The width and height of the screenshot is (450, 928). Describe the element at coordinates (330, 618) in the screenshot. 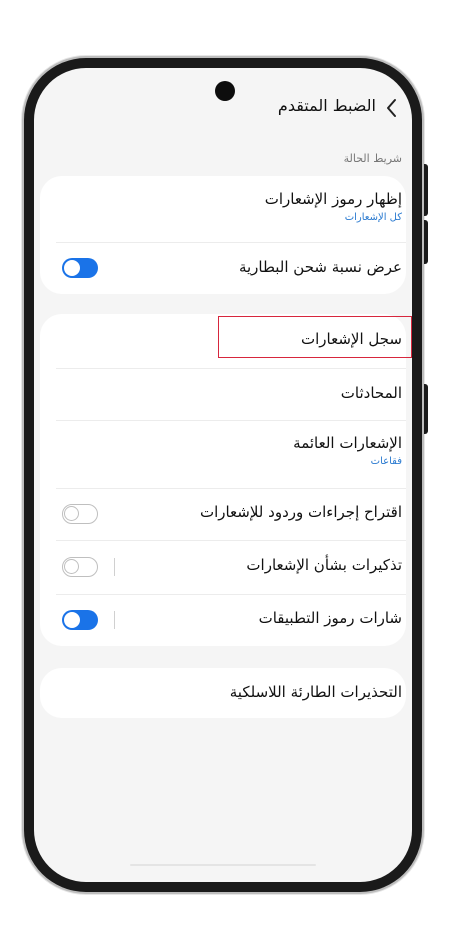

I see `app-icon-badges-label: شارات رموز التطبيقات` at that location.